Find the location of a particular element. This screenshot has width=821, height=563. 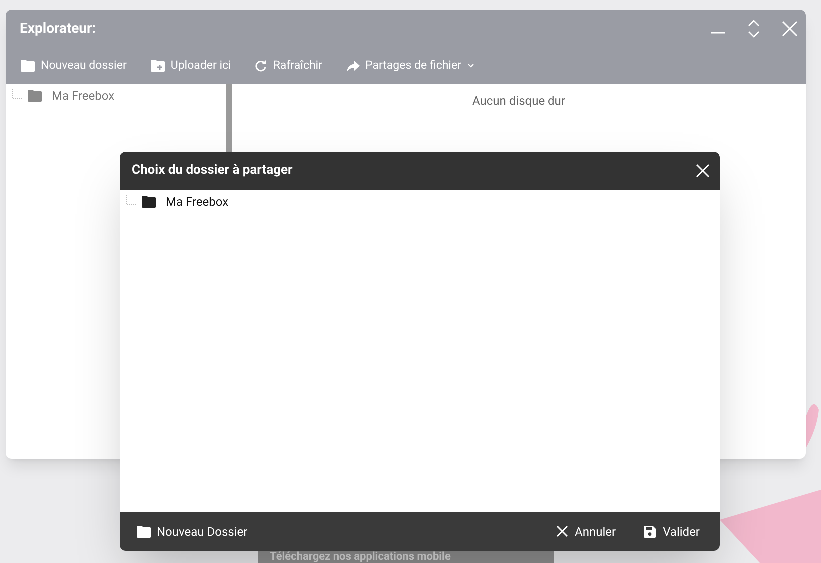

window-title: Explorateur: is located at coordinates (58, 29).